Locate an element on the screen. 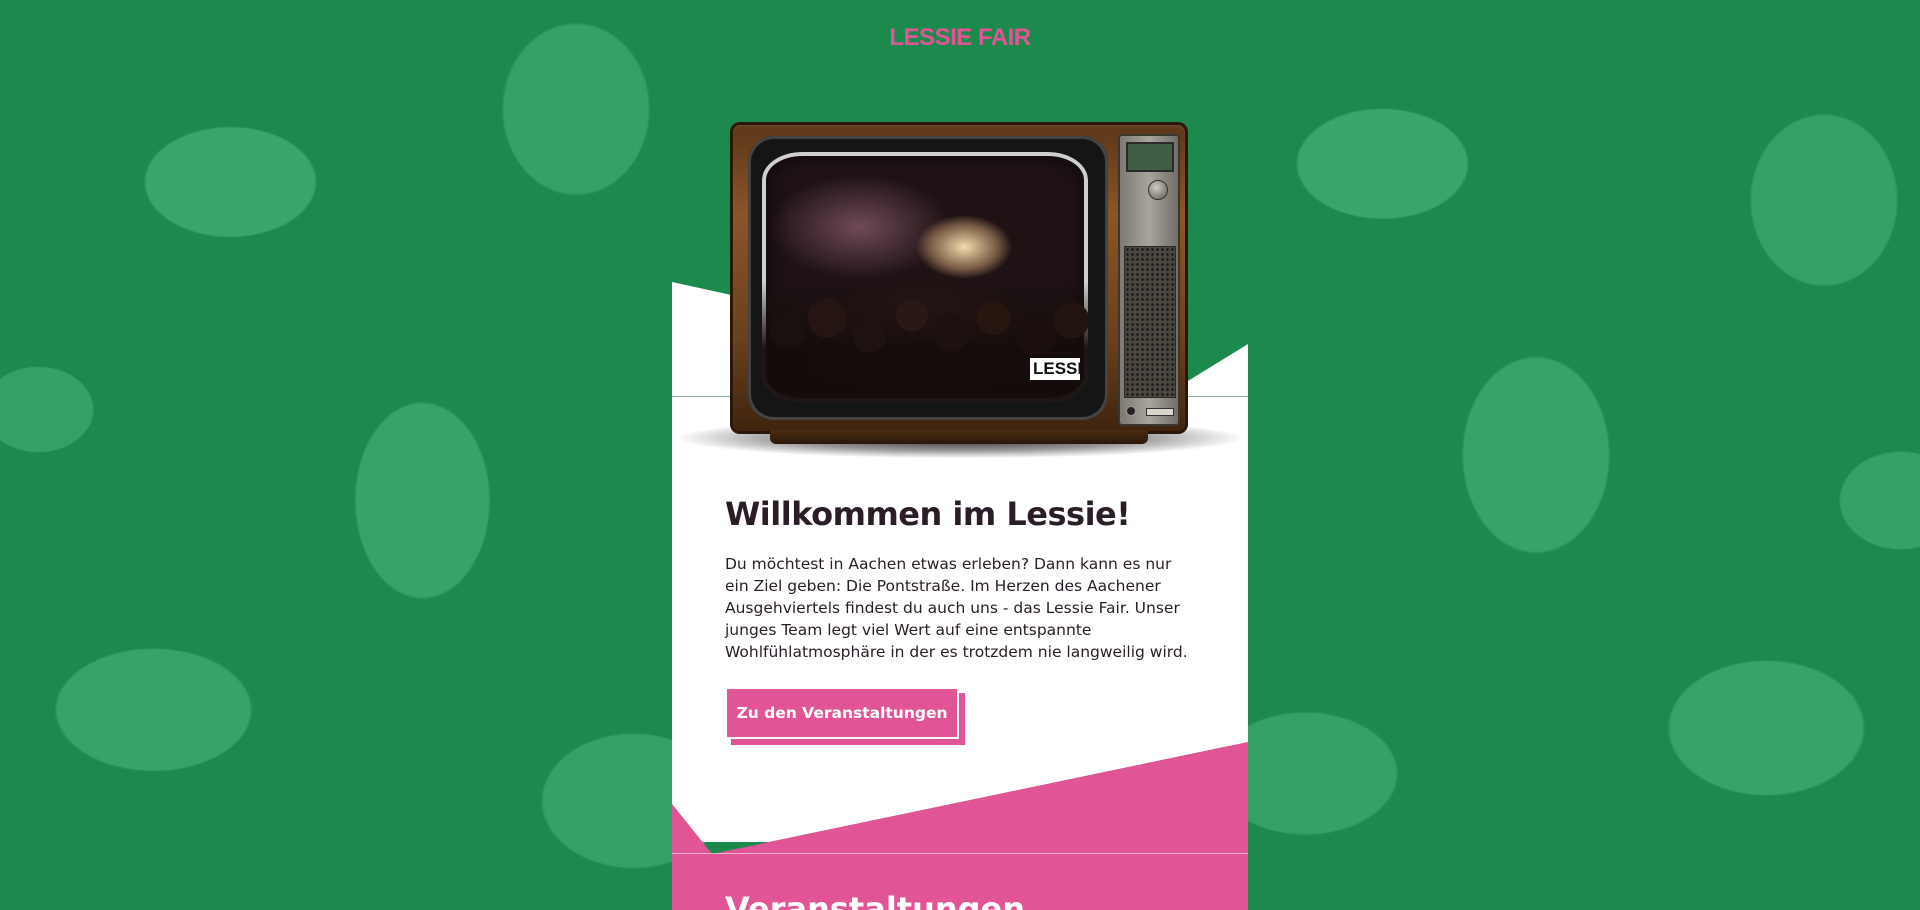  tv-power-switch-icon is located at coordinates (1131, 411).